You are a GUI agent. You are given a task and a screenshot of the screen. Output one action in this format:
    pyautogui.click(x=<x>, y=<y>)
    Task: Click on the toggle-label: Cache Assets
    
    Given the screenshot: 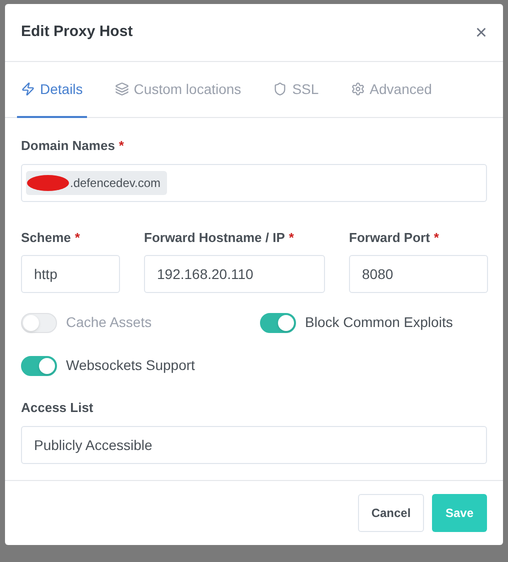 What is the action you would take?
    pyautogui.click(x=109, y=322)
    